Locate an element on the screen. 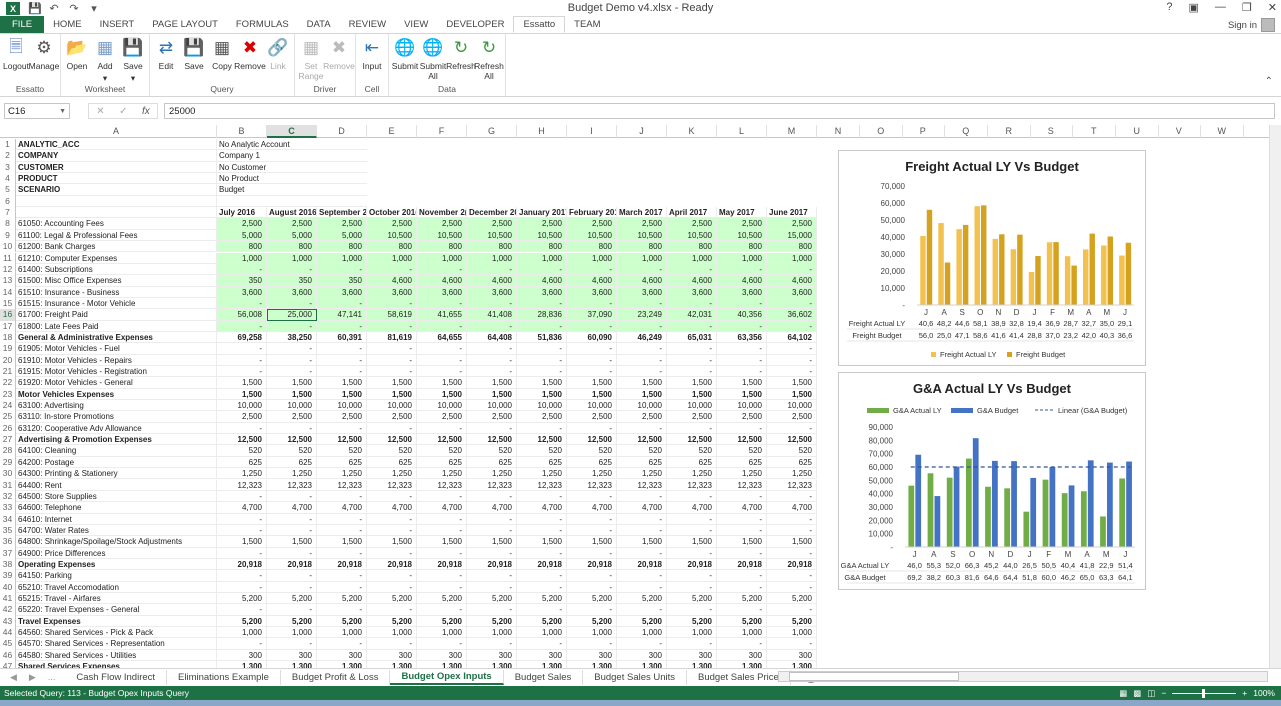 The image size is (1281, 706). column-header-l: L is located at coordinates (742, 131).